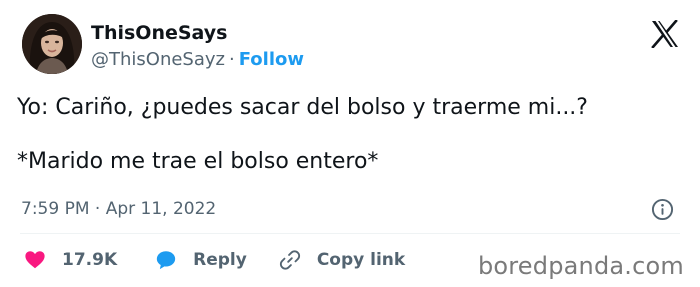 The image size is (700, 287). Describe the element at coordinates (166, 260) in the screenshot. I see `speech-bubble-icon` at that location.